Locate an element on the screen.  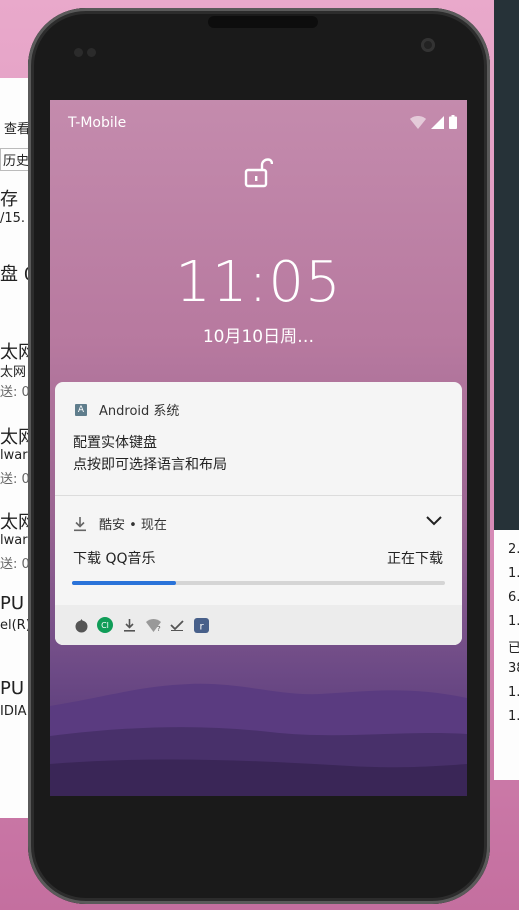
bg-text: /15. is located at coordinates (13, 218).